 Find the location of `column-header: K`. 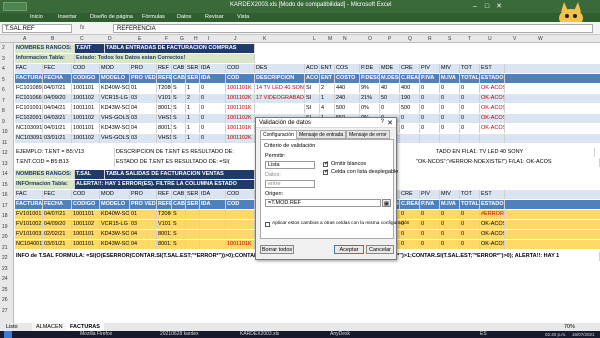

column-header: K is located at coordinates (264, 39).